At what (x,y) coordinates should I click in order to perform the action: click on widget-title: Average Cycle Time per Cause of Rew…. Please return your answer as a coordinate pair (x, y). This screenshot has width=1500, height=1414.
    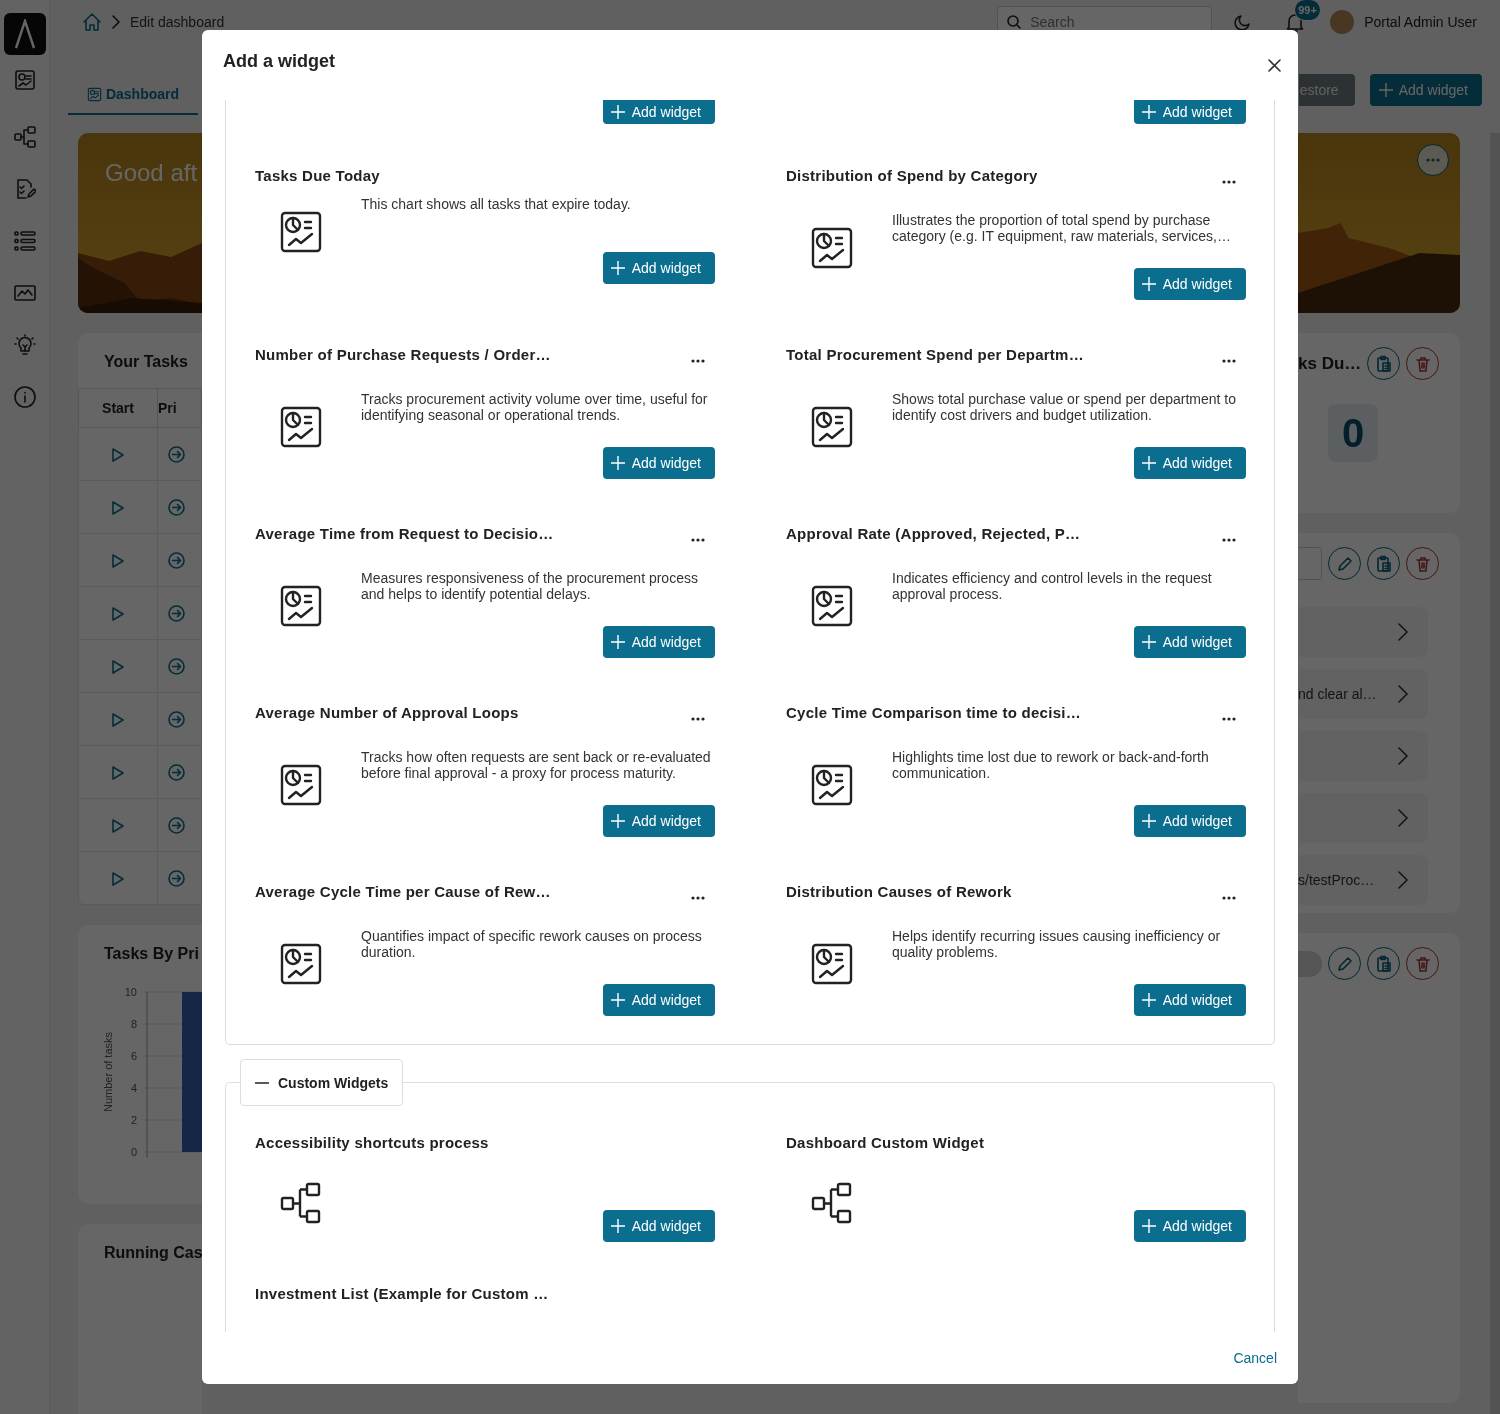
    Looking at the image, I should click on (403, 892).